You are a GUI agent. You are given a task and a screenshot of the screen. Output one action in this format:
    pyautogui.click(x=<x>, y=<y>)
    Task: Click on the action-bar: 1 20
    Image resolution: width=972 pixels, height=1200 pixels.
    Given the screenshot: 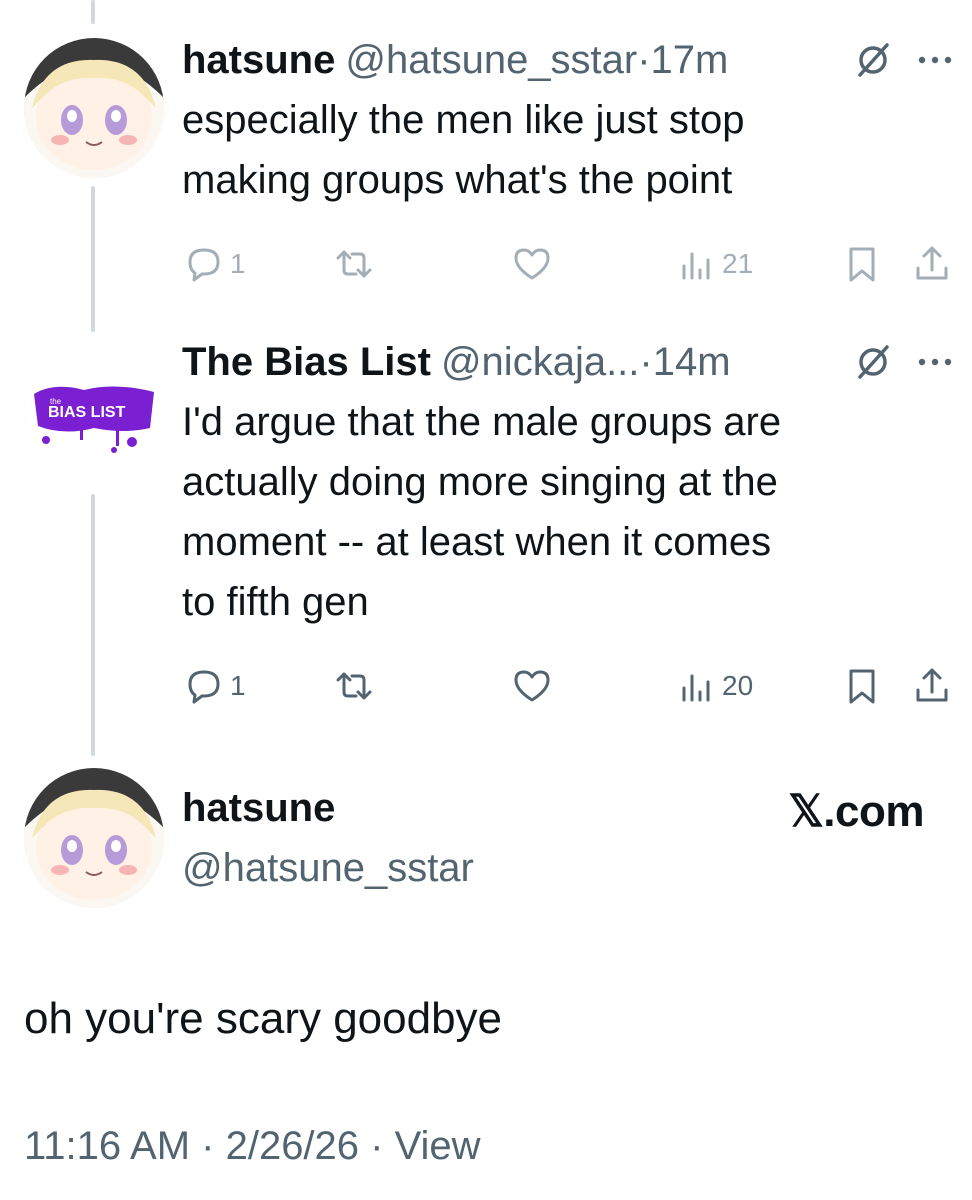 What is the action you would take?
    pyautogui.click(x=568, y=691)
    